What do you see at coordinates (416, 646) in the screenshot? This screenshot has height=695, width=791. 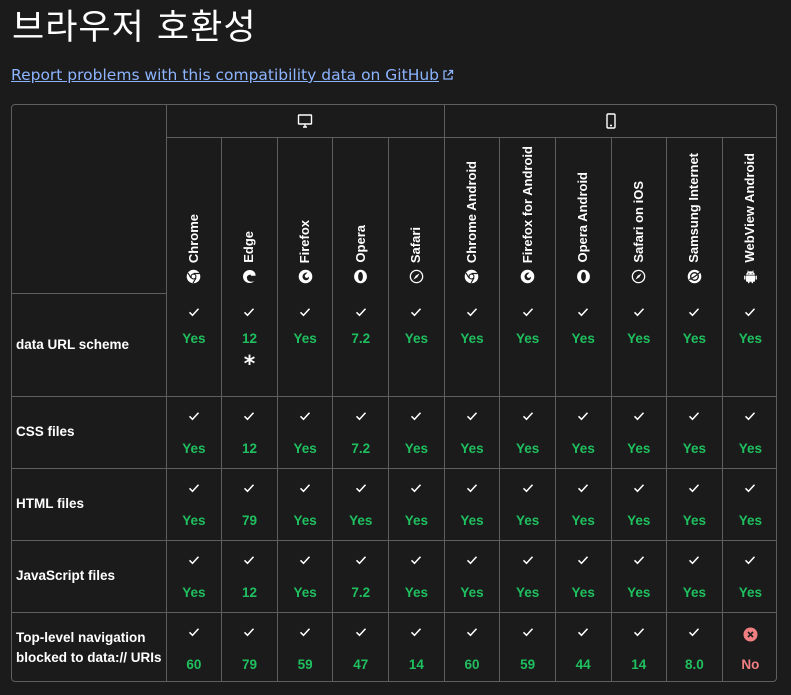 I see `support-cell-safari: 14` at bounding box center [416, 646].